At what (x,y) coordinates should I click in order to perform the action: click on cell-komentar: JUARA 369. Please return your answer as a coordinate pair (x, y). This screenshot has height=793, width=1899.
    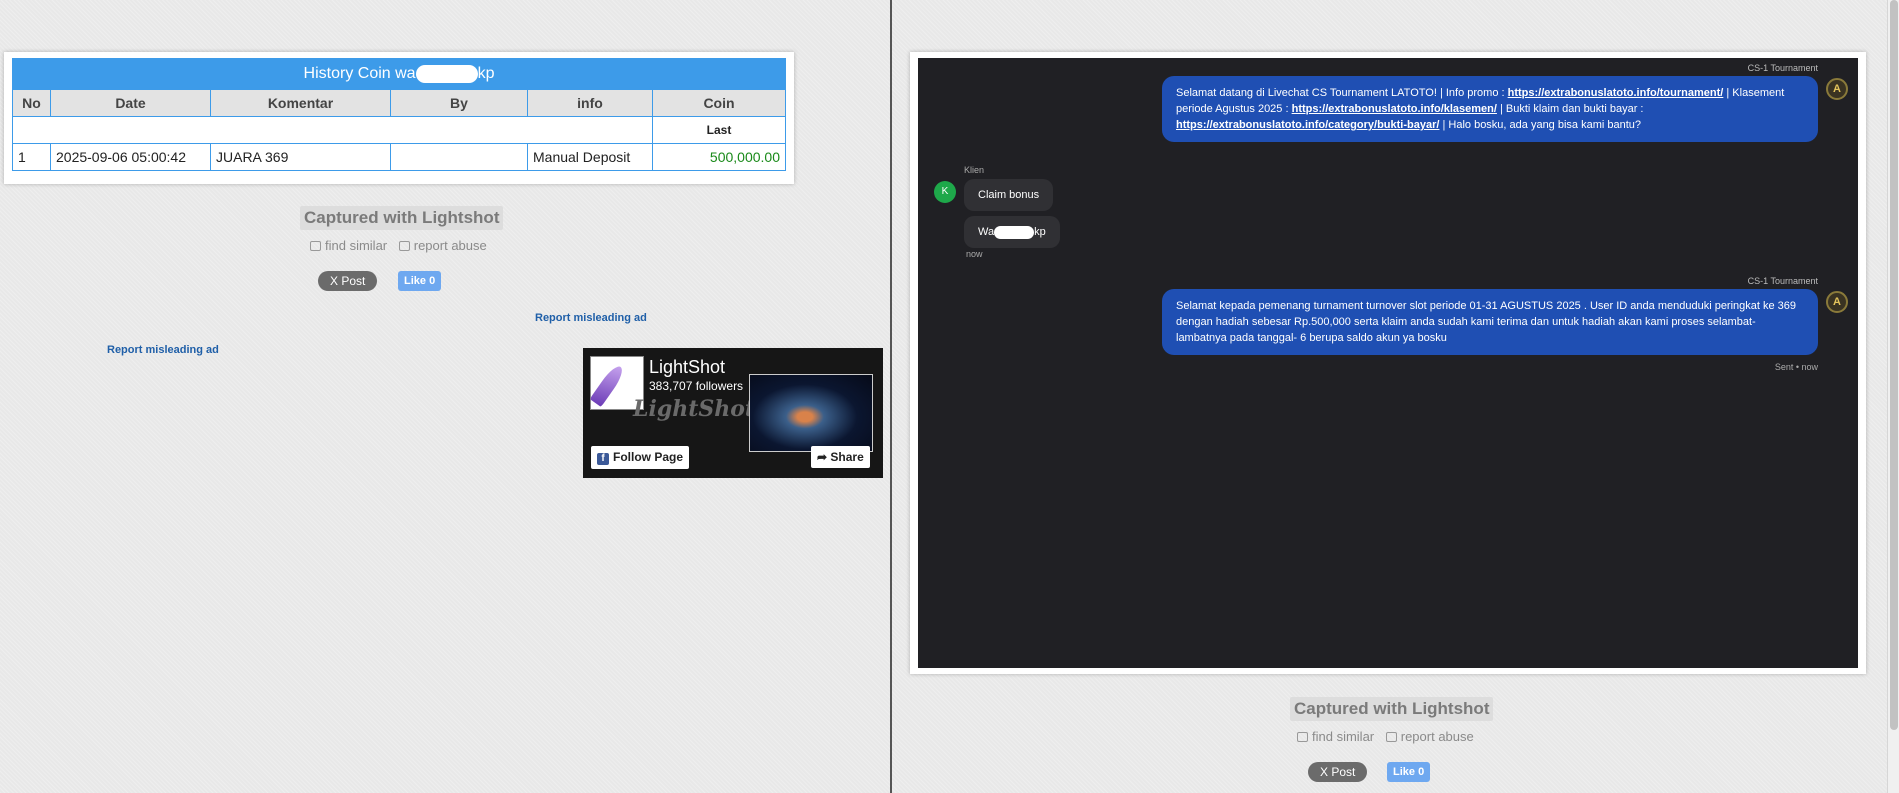
    Looking at the image, I should click on (300, 157).